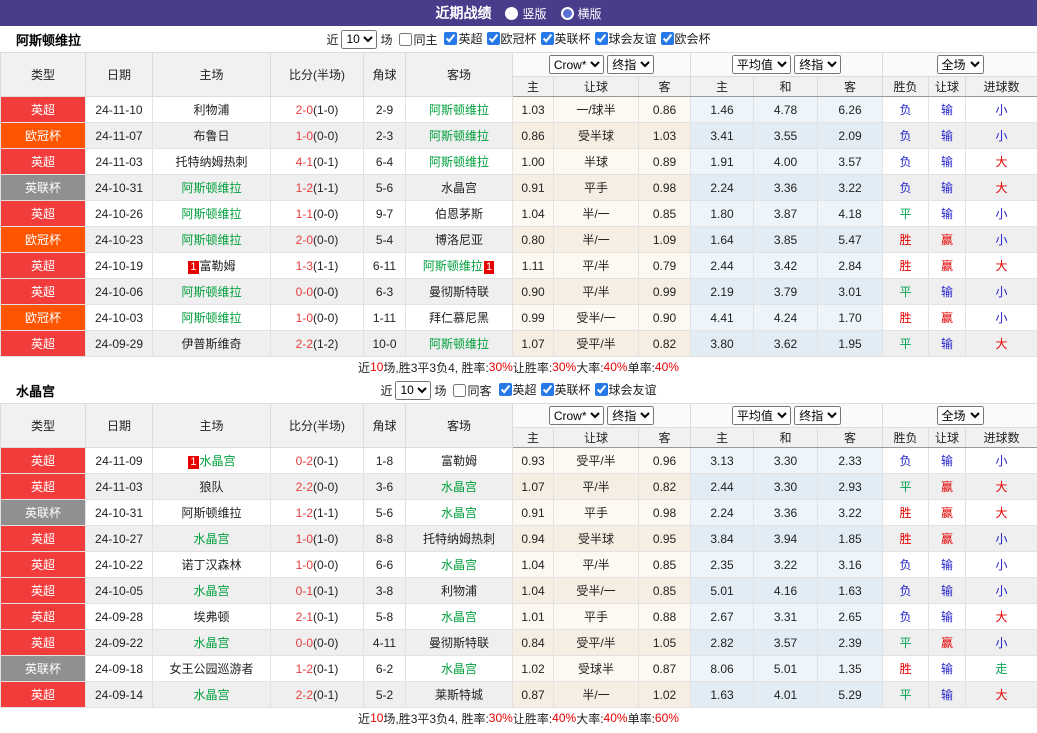  Describe the element at coordinates (211, 265) in the screenshot. I see `home-team: 1 富勒姆` at that location.